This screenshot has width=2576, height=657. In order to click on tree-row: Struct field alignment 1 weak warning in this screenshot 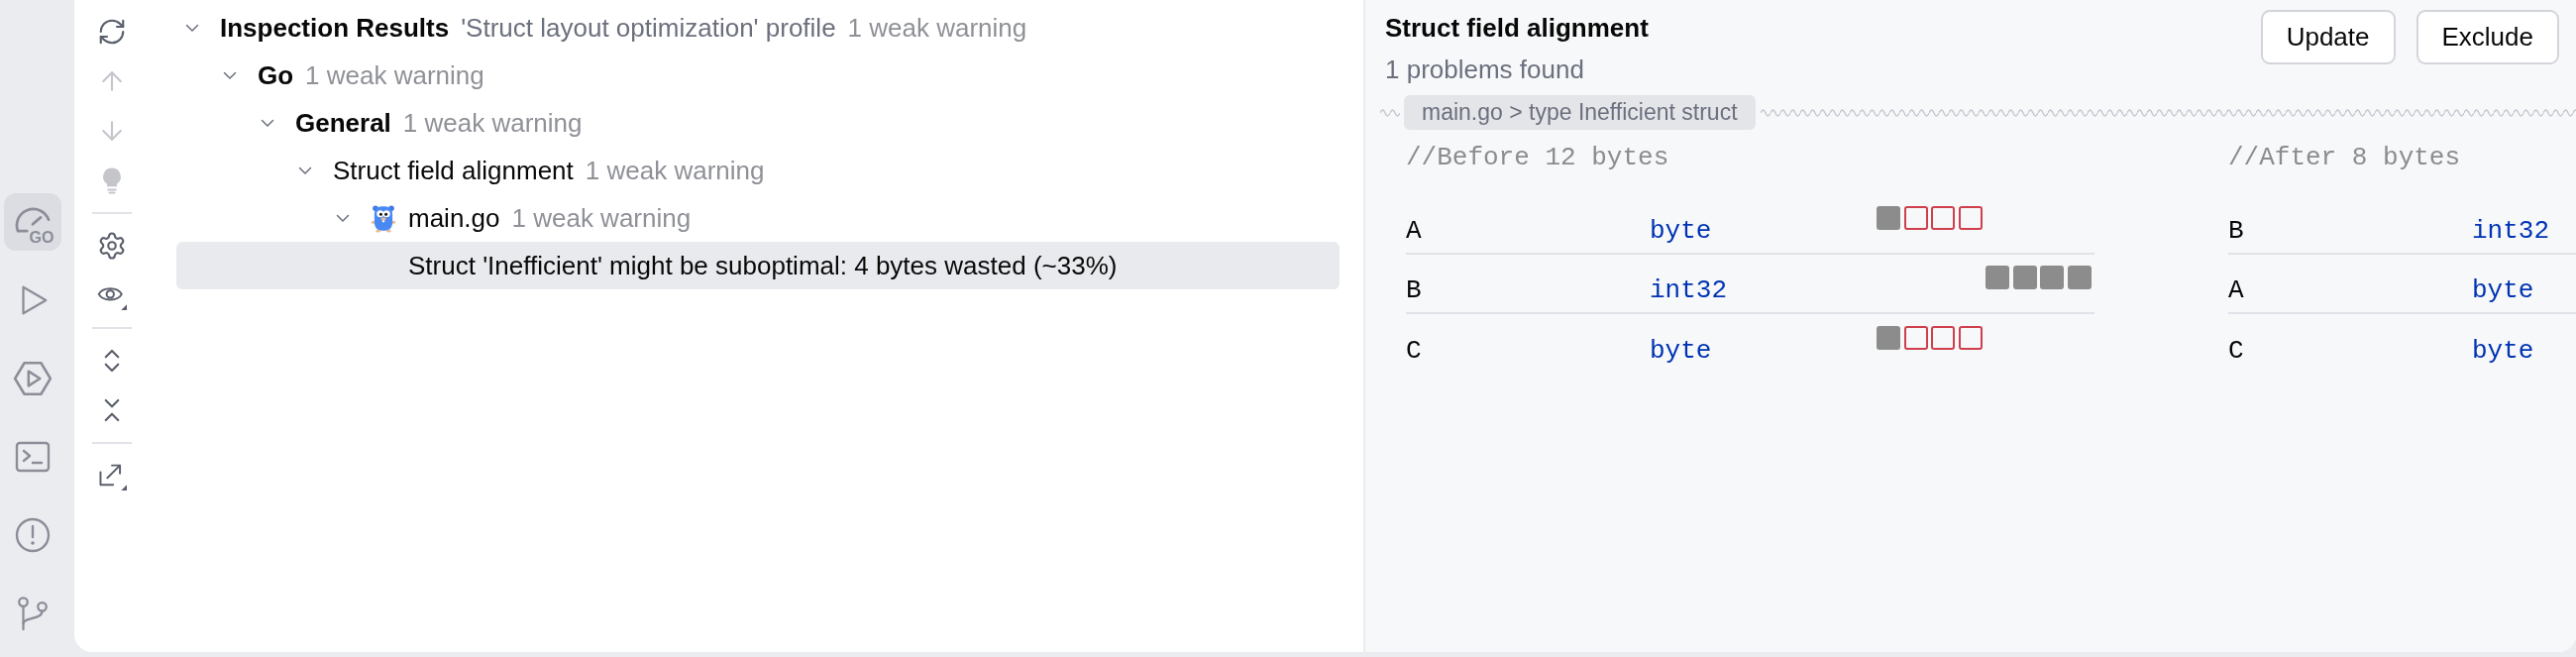, I will do `click(758, 171)`.